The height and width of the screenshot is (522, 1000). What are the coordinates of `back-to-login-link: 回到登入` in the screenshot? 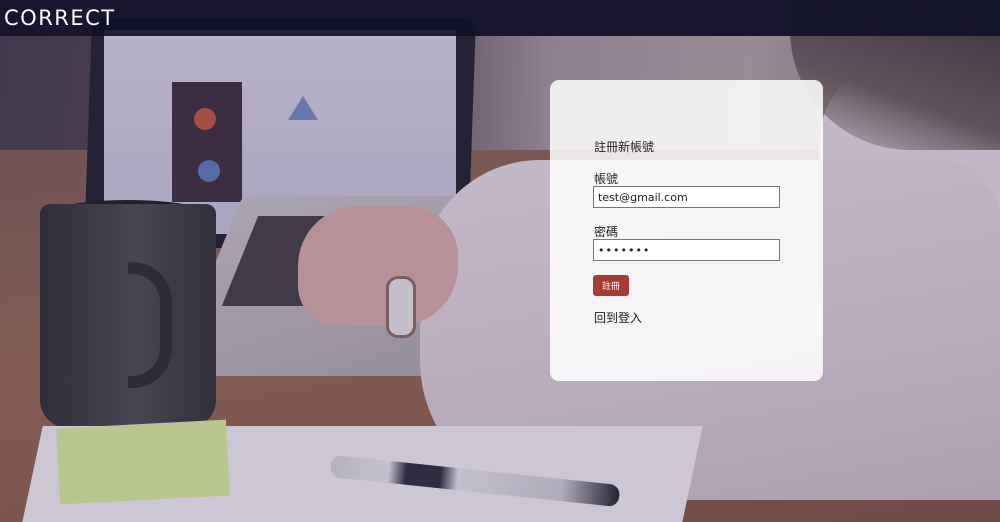 It's located at (618, 317).